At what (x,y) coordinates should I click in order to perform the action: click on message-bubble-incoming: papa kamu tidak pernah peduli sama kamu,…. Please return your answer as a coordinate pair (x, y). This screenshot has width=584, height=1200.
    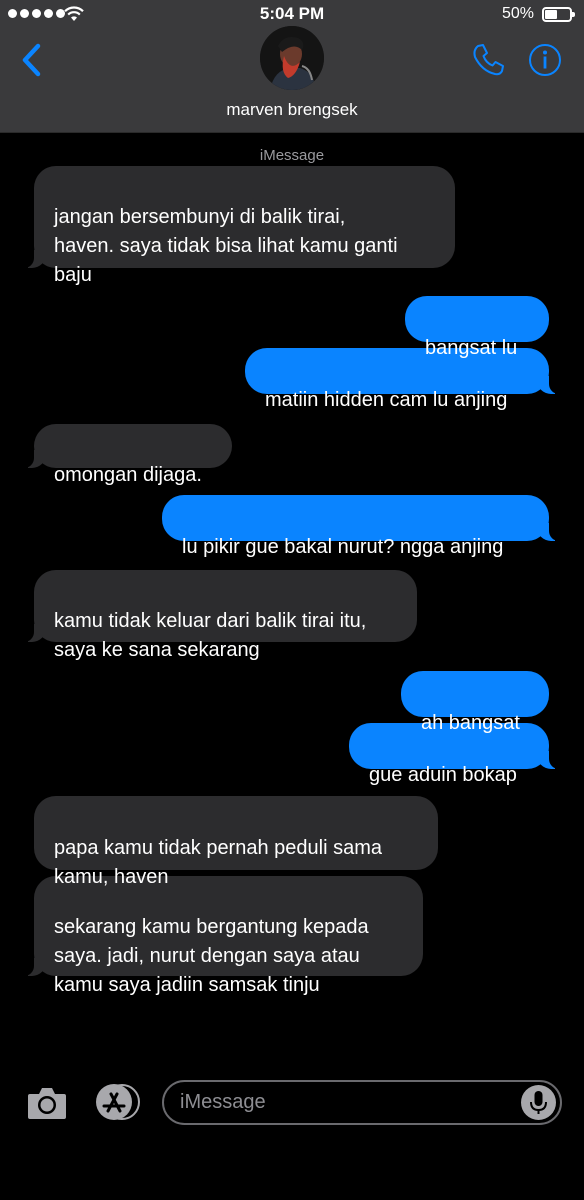
    Looking at the image, I should click on (236, 842).